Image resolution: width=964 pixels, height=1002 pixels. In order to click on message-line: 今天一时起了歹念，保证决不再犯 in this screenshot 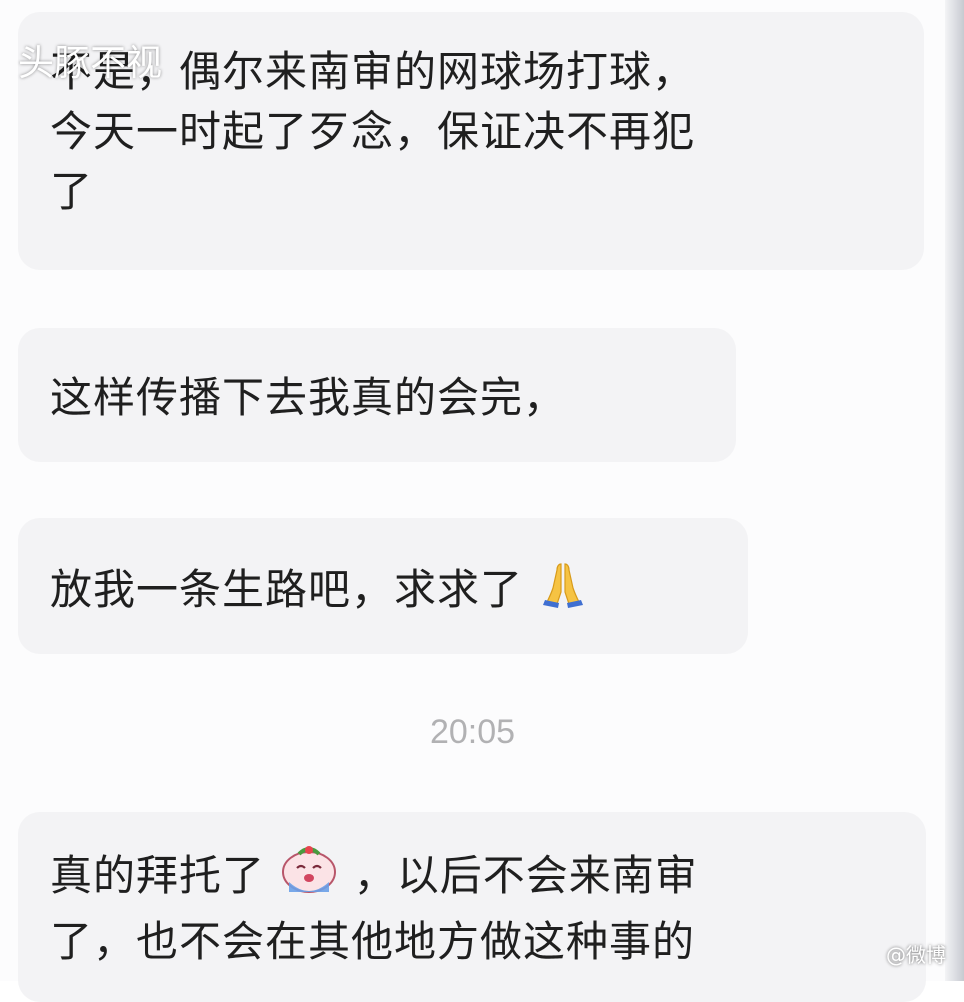, I will do `click(373, 131)`.